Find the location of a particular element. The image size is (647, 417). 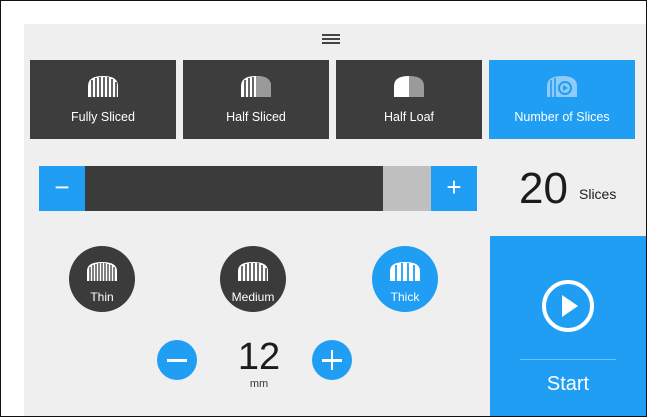

mode-label: Number of Slices is located at coordinates (562, 117).